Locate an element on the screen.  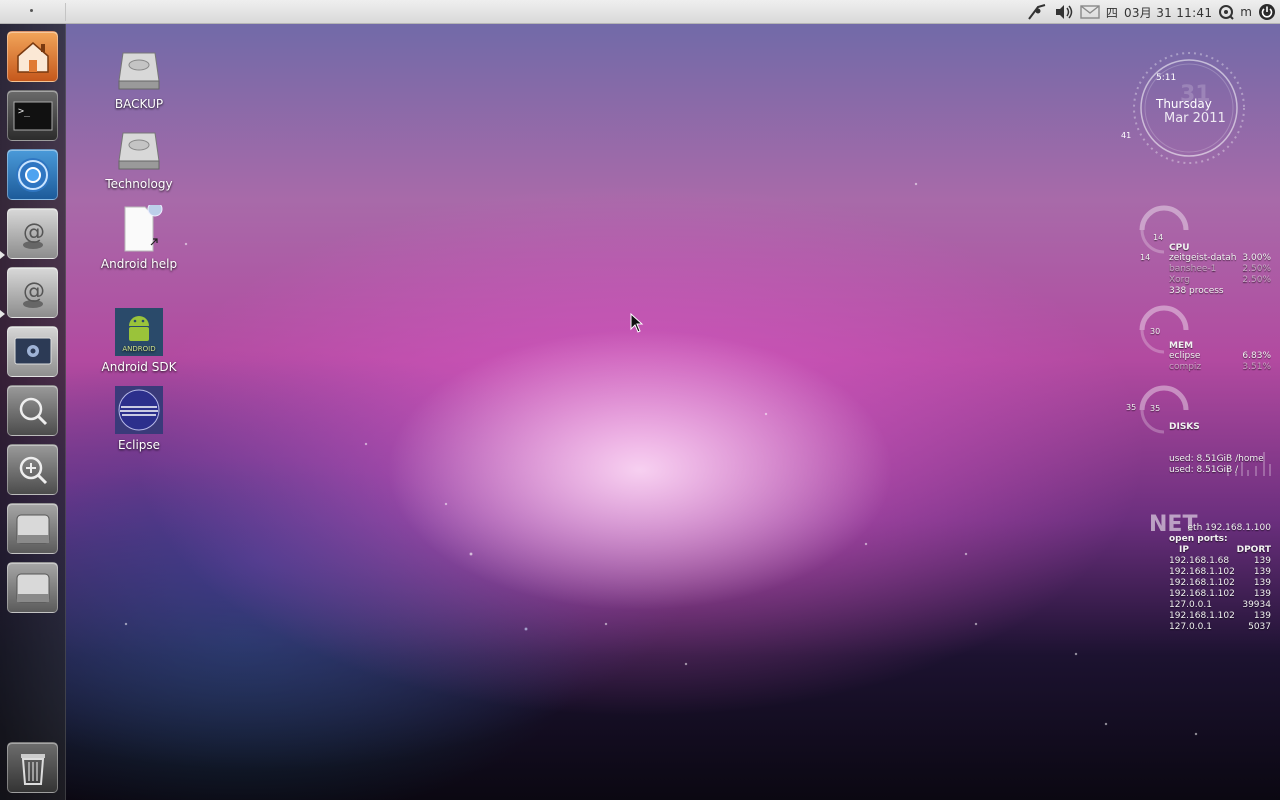
desktop-icon-technology: Technology is located at coordinates (139, 158).